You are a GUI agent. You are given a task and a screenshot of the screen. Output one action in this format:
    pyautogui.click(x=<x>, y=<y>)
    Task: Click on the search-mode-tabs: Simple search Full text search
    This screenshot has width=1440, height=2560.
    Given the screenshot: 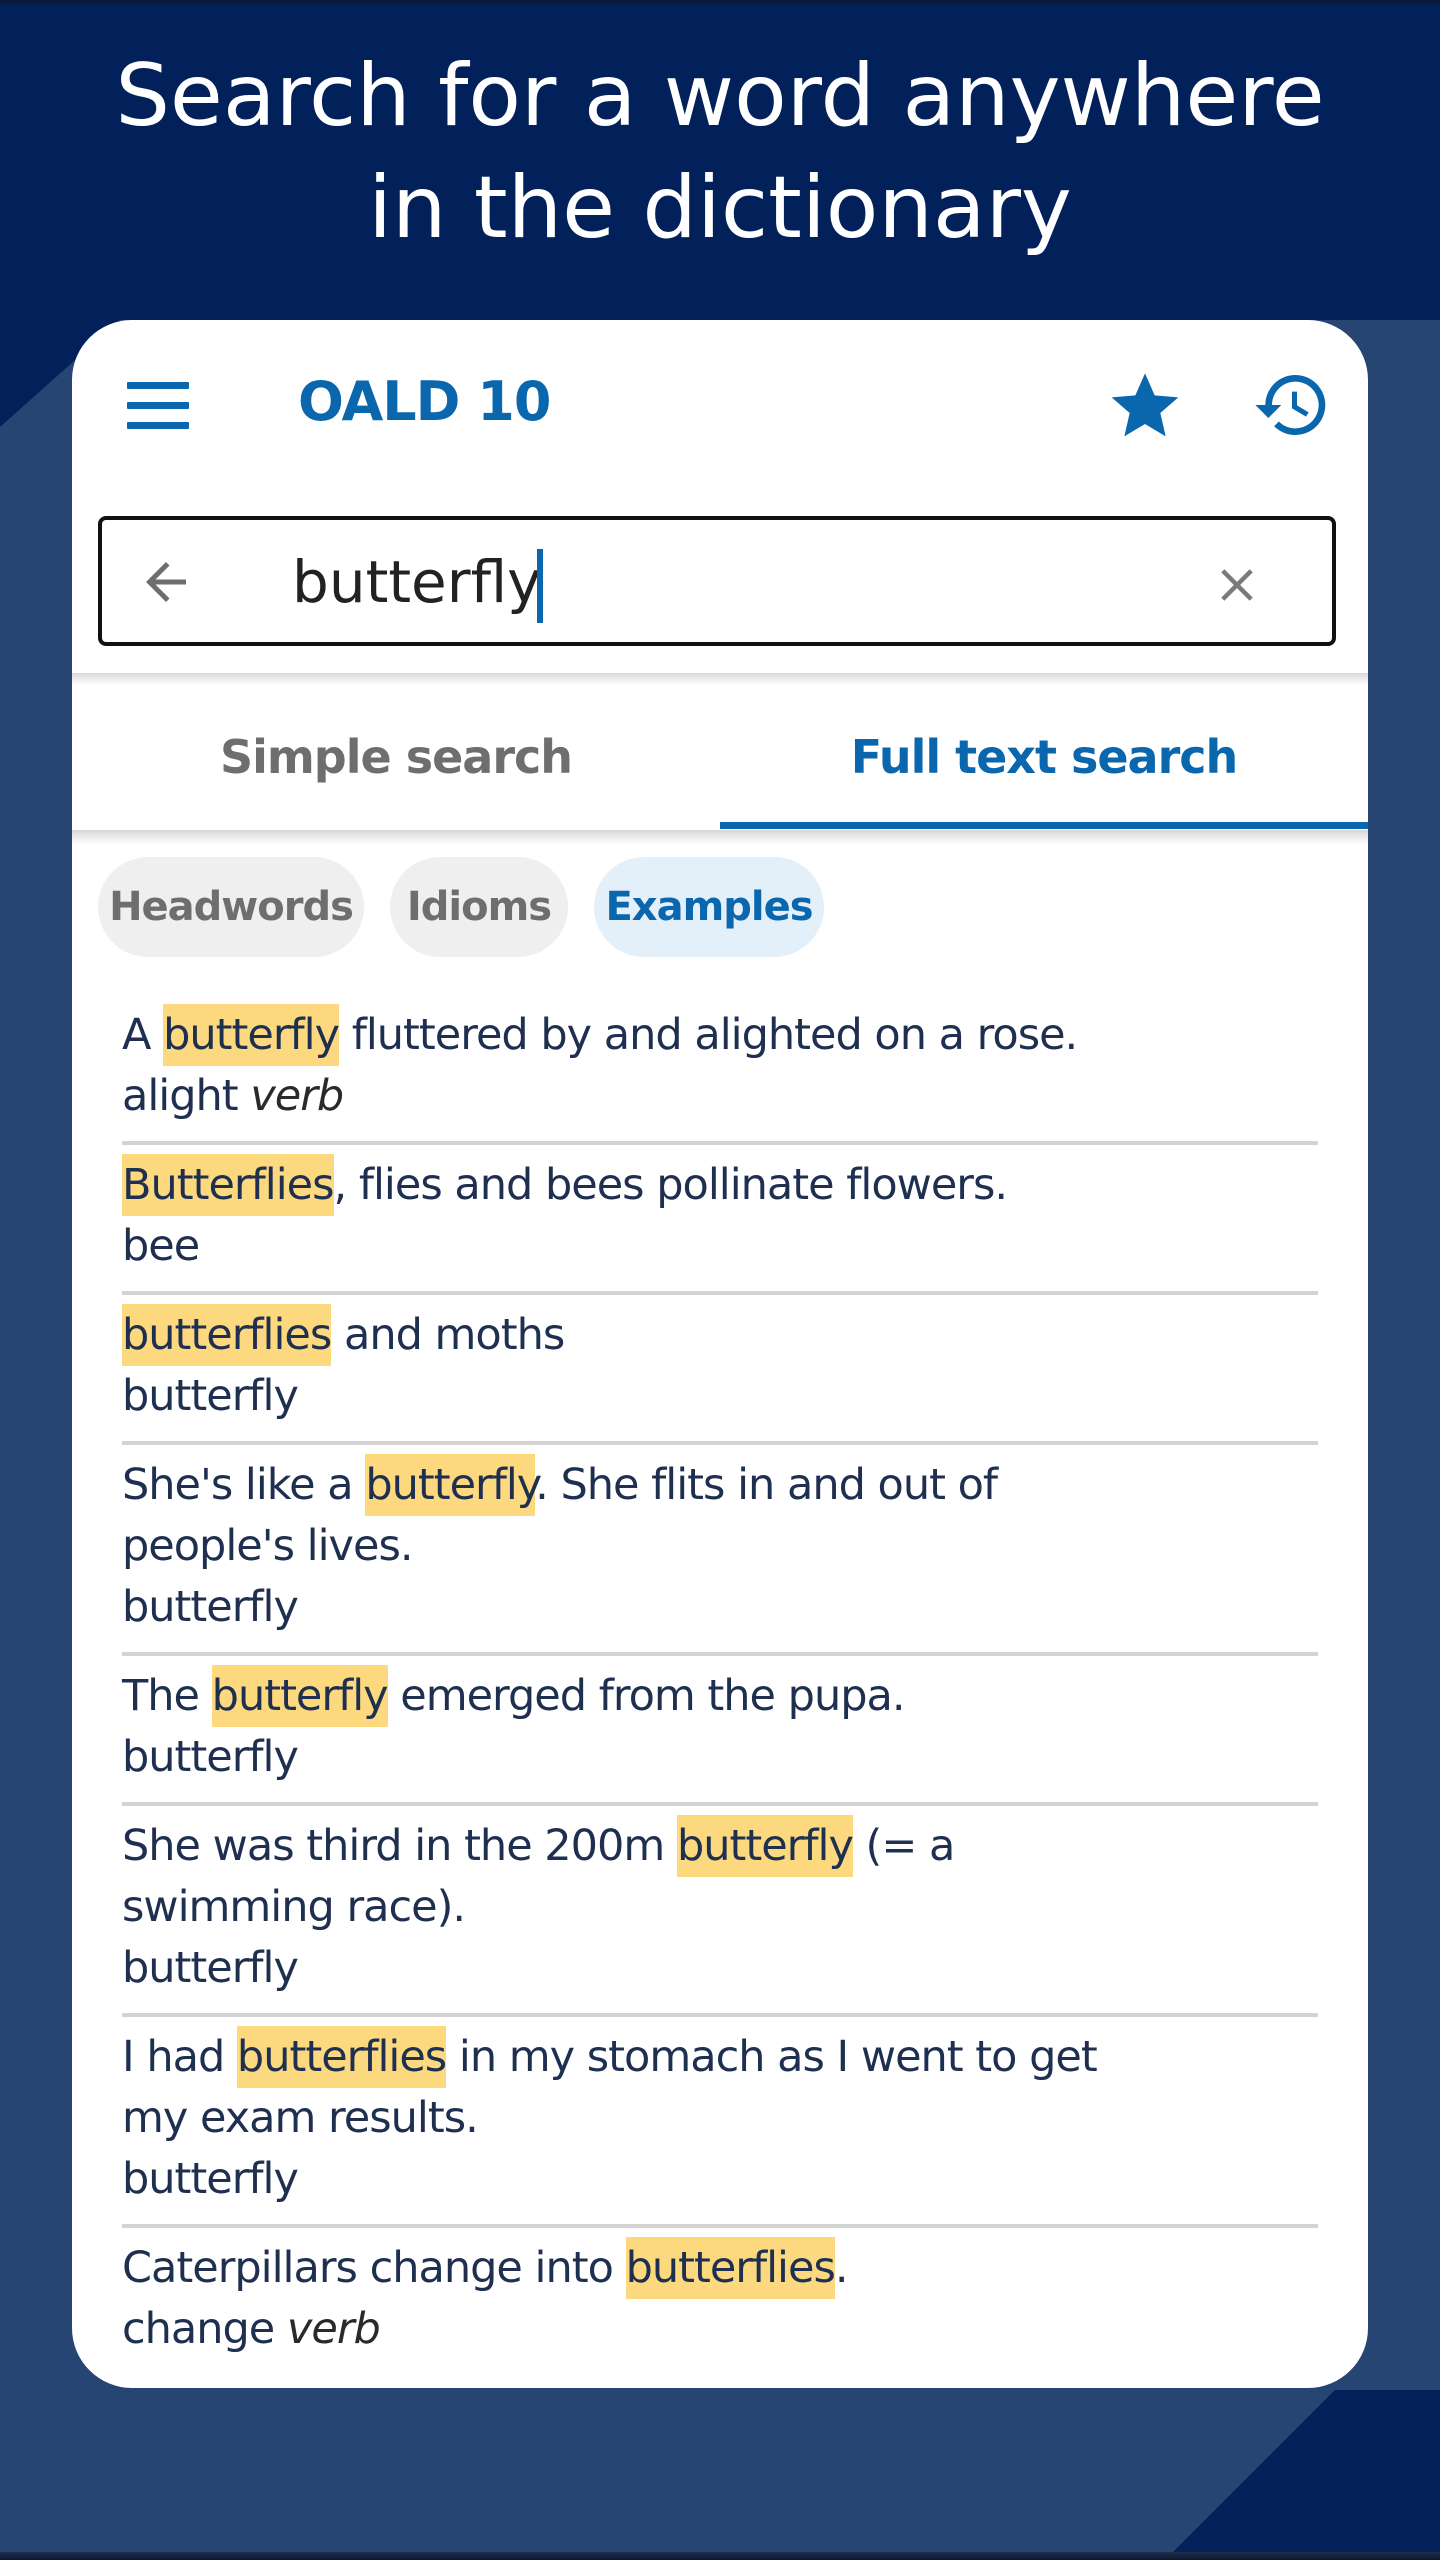 What is the action you would take?
    pyautogui.click(x=720, y=757)
    